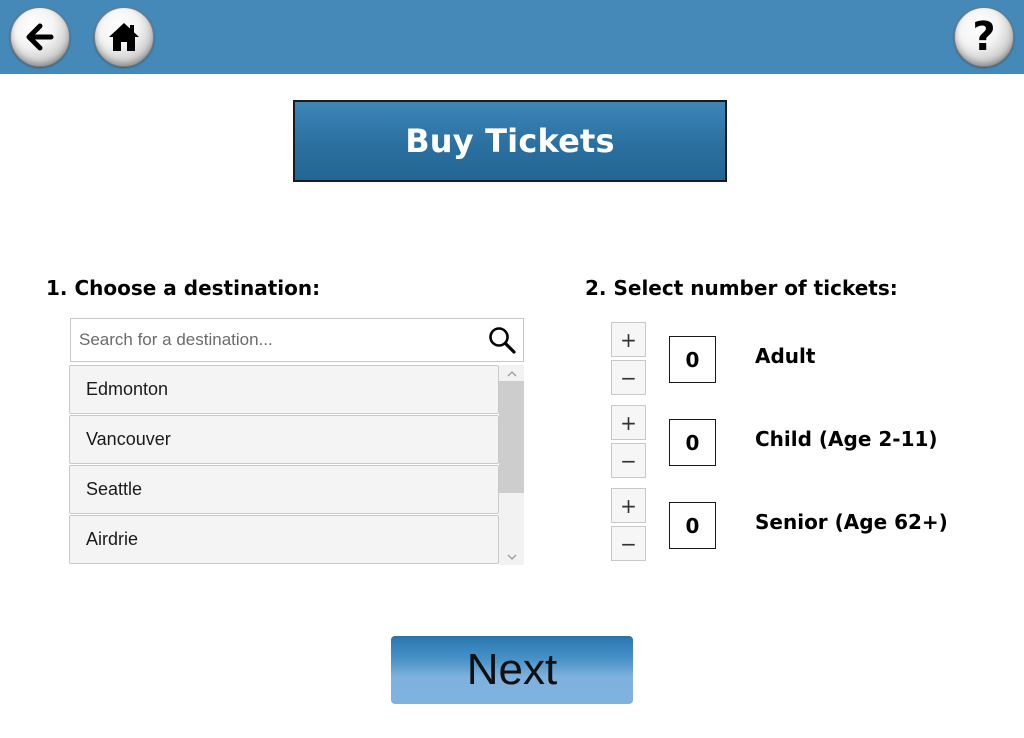  Describe the element at coordinates (271, 340) in the screenshot. I see `destination-search-input` at that location.